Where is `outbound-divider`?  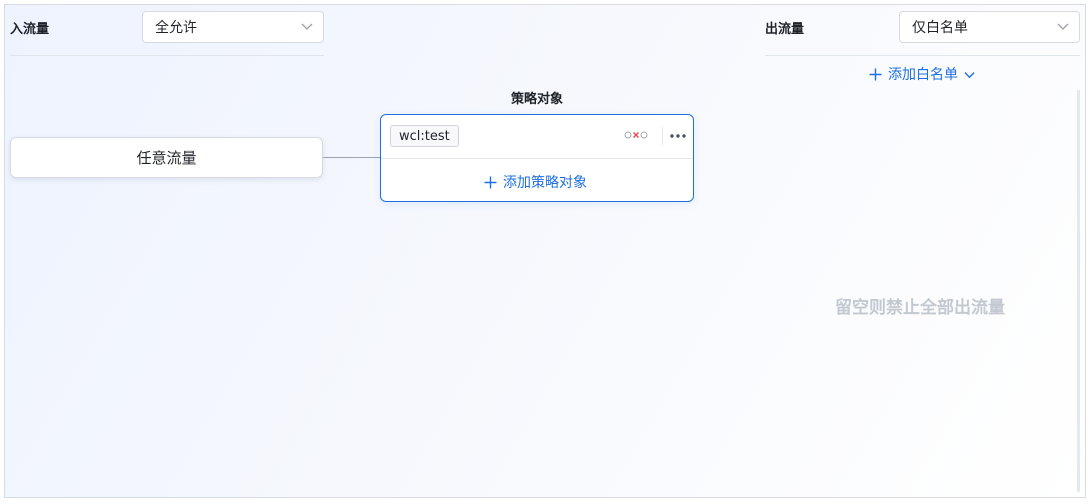 outbound-divider is located at coordinates (922, 55).